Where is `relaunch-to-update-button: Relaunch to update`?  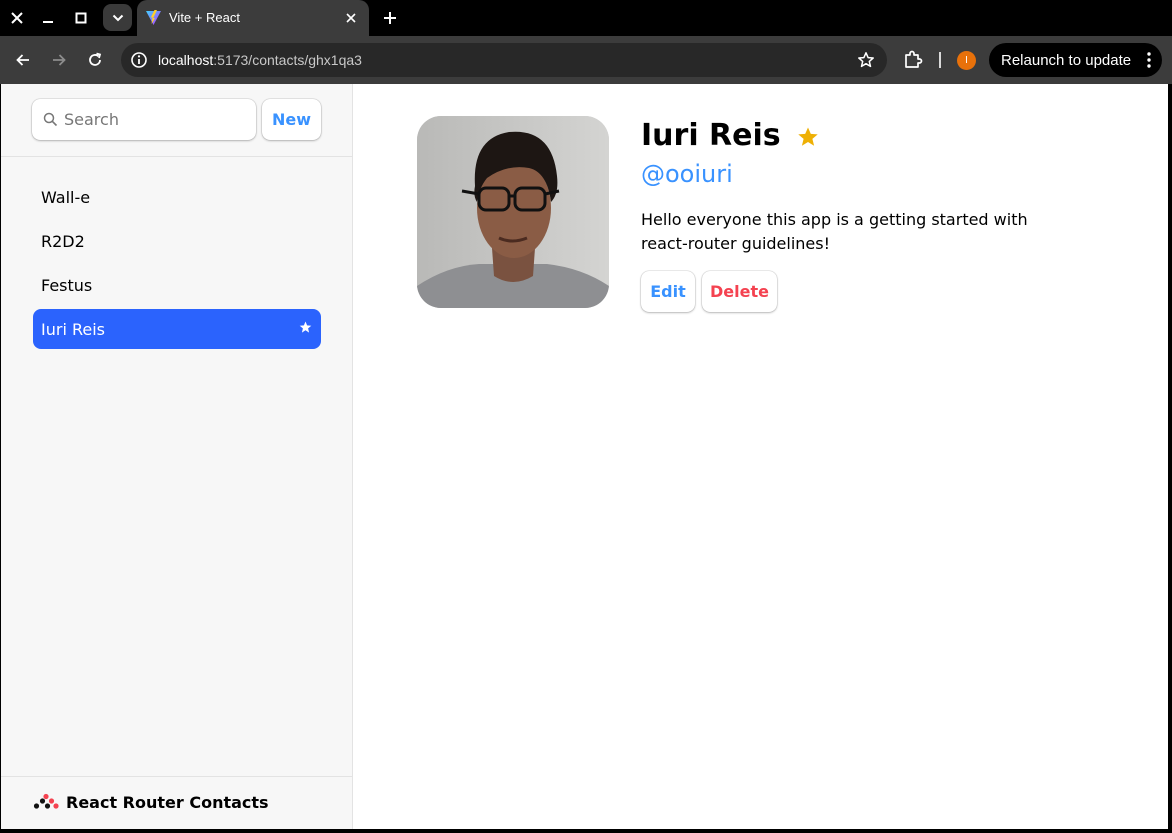
relaunch-to-update-button: Relaunch to update is located at coordinates (1075, 60).